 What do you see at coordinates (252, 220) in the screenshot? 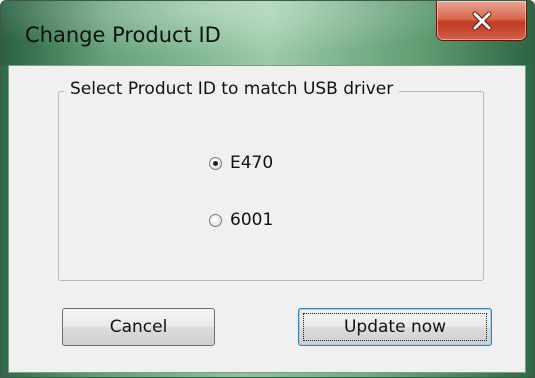
I see `radio-label-6001: 6001` at bounding box center [252, 220].